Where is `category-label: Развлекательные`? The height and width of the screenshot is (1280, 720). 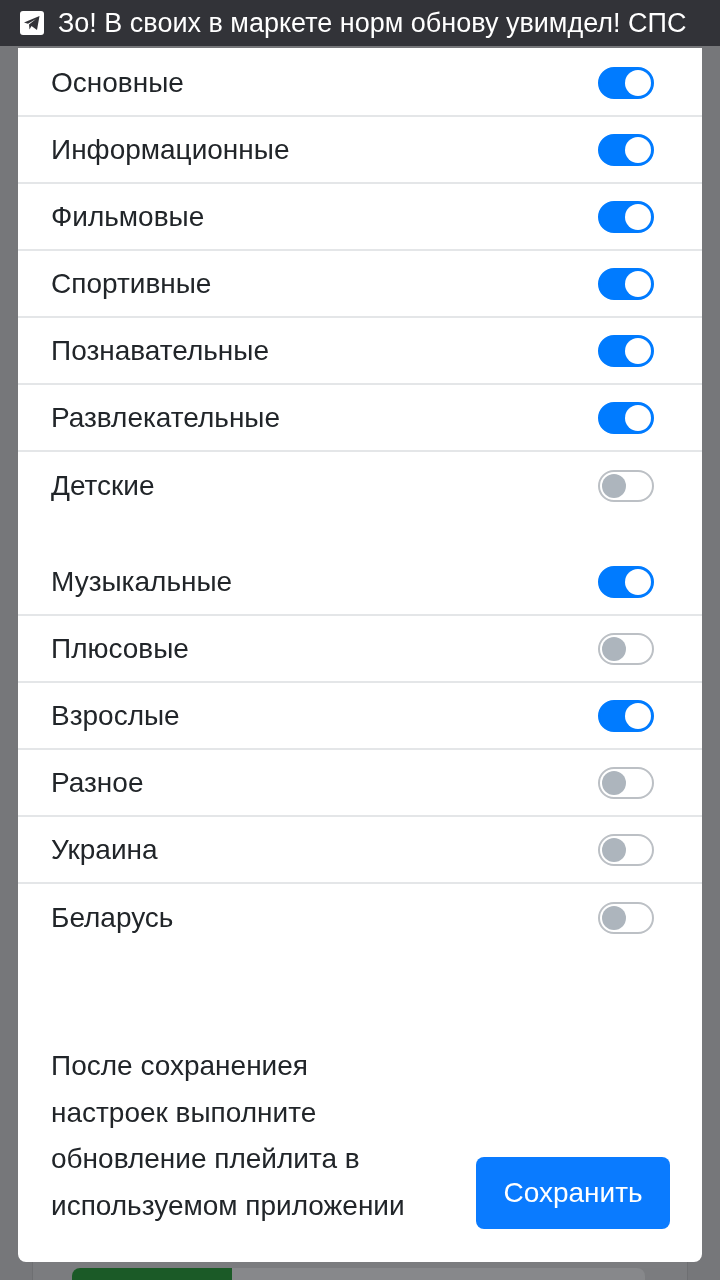
category-label: Развлекательные is located at coordinates (166, 417).